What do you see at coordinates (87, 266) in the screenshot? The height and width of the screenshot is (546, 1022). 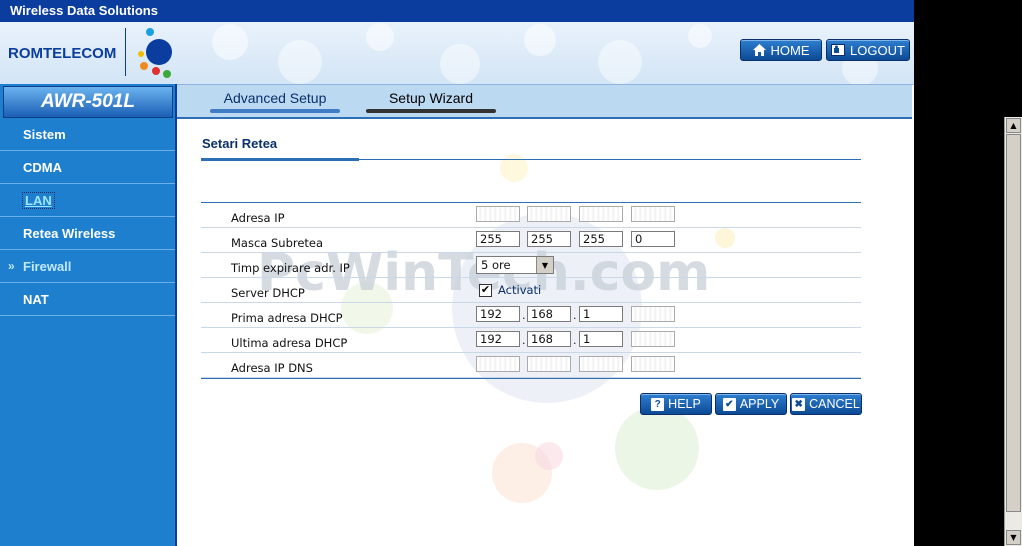 I see `sidebar-item-firewall: » Firewall` at bounding box center [87, 266].